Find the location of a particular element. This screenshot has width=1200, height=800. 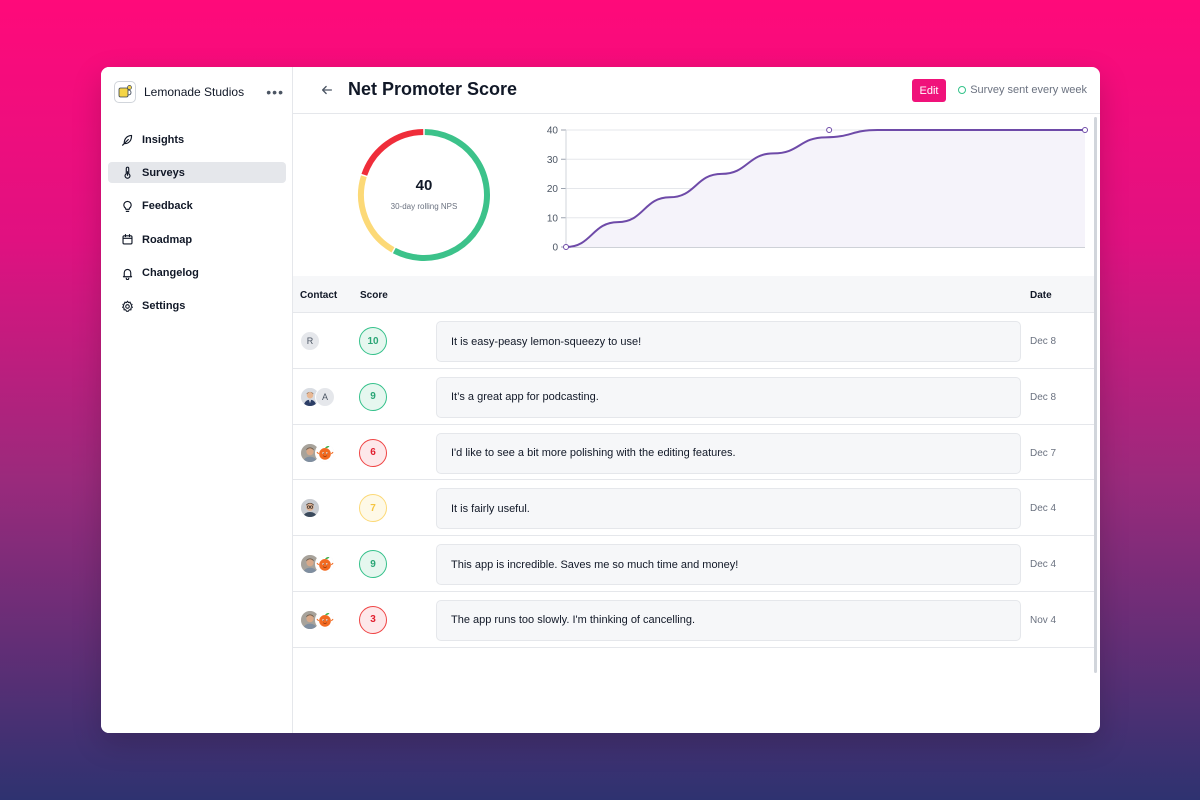

more-icon: ••• is located at coordinates (275, 92).